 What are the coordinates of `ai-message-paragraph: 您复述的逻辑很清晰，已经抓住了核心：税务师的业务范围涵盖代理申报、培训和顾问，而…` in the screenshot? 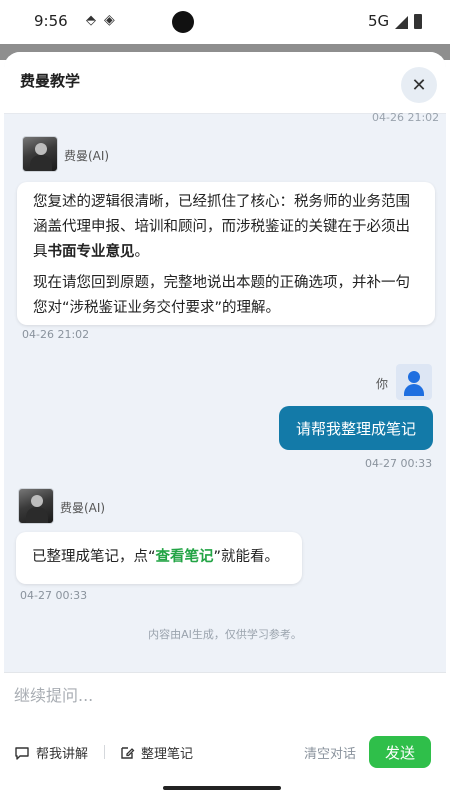 It's located at (221, 227).